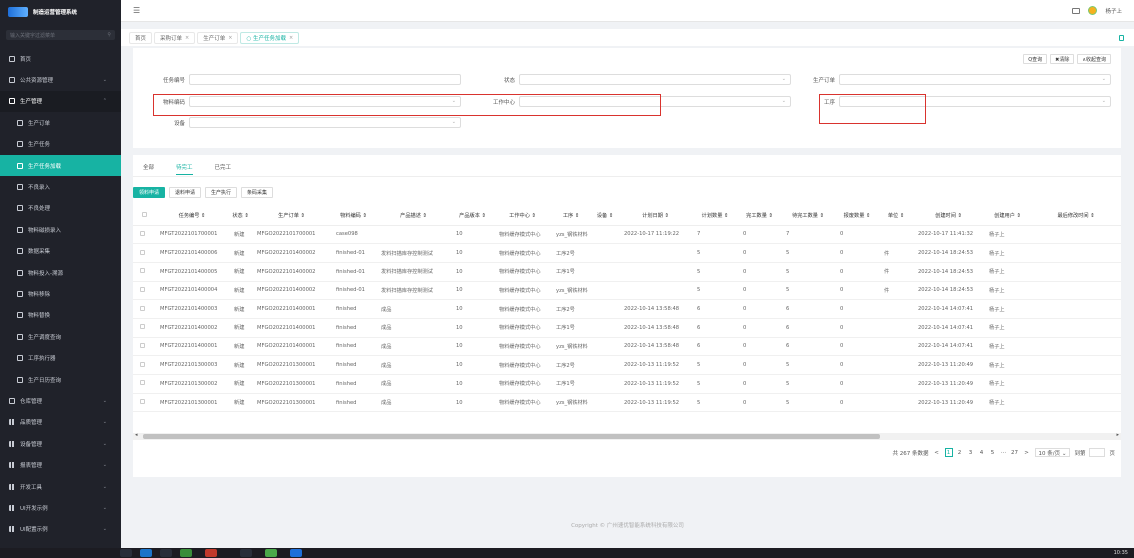  What do you see at coordinates (60, 507) in the screenshot?
I see `sidebar-item: UI开发示例 ⌄` at bounding box center [60, 507].